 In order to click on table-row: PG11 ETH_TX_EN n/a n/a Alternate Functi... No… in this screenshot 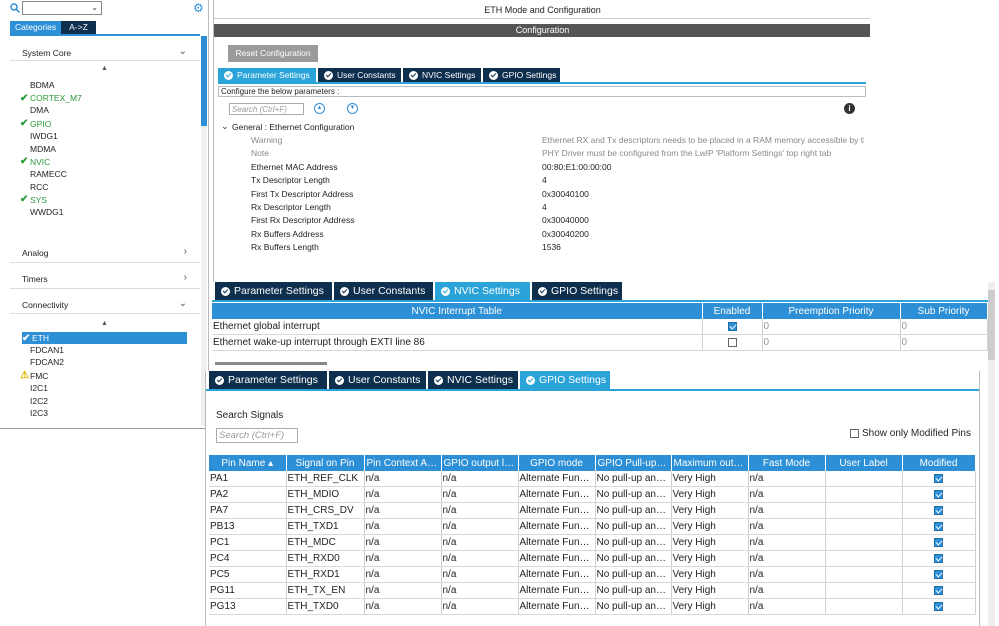, I will do `click(592, 590)`.